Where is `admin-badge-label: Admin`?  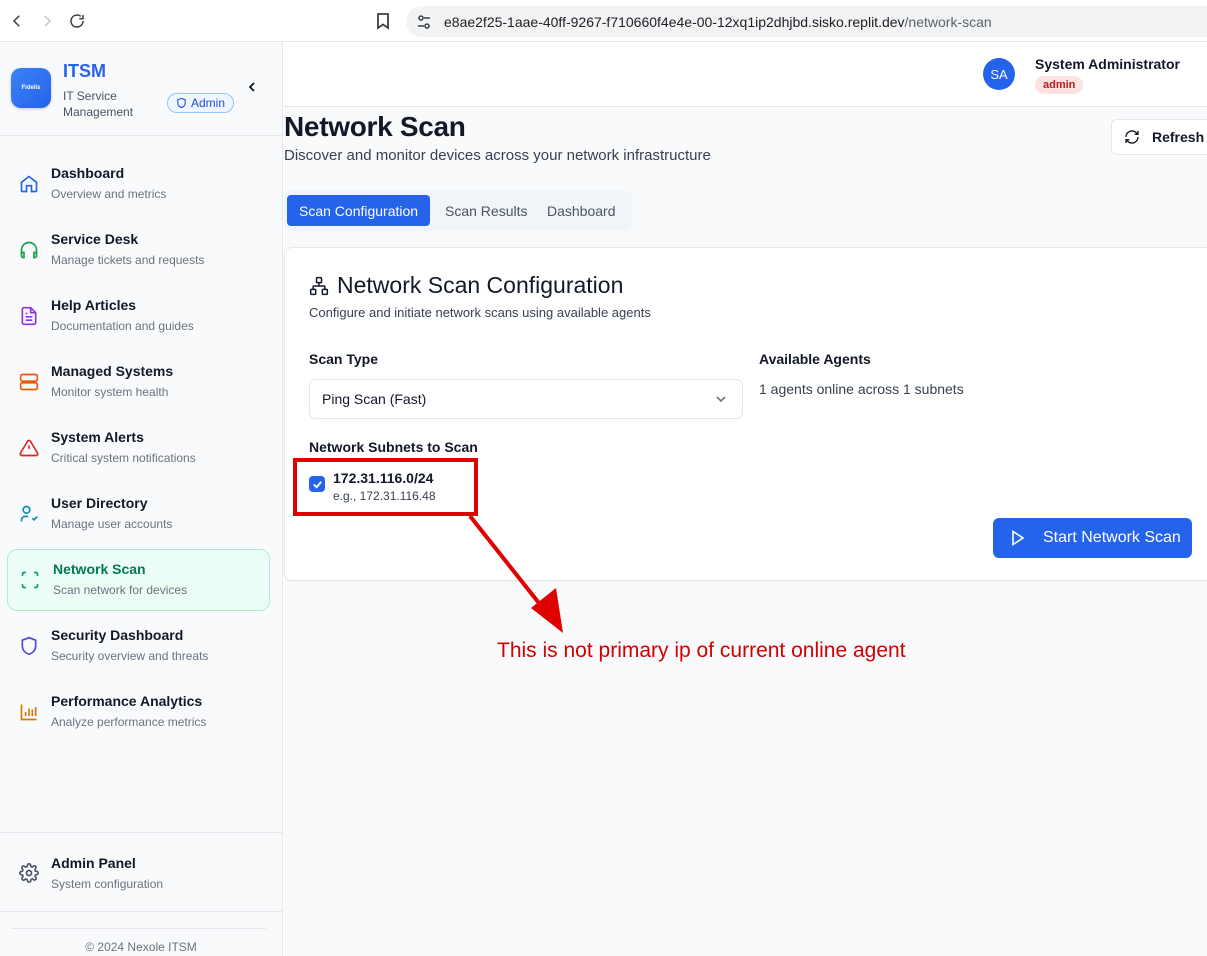 admin-badge-label: Admin is located at coordinates (208, 103).